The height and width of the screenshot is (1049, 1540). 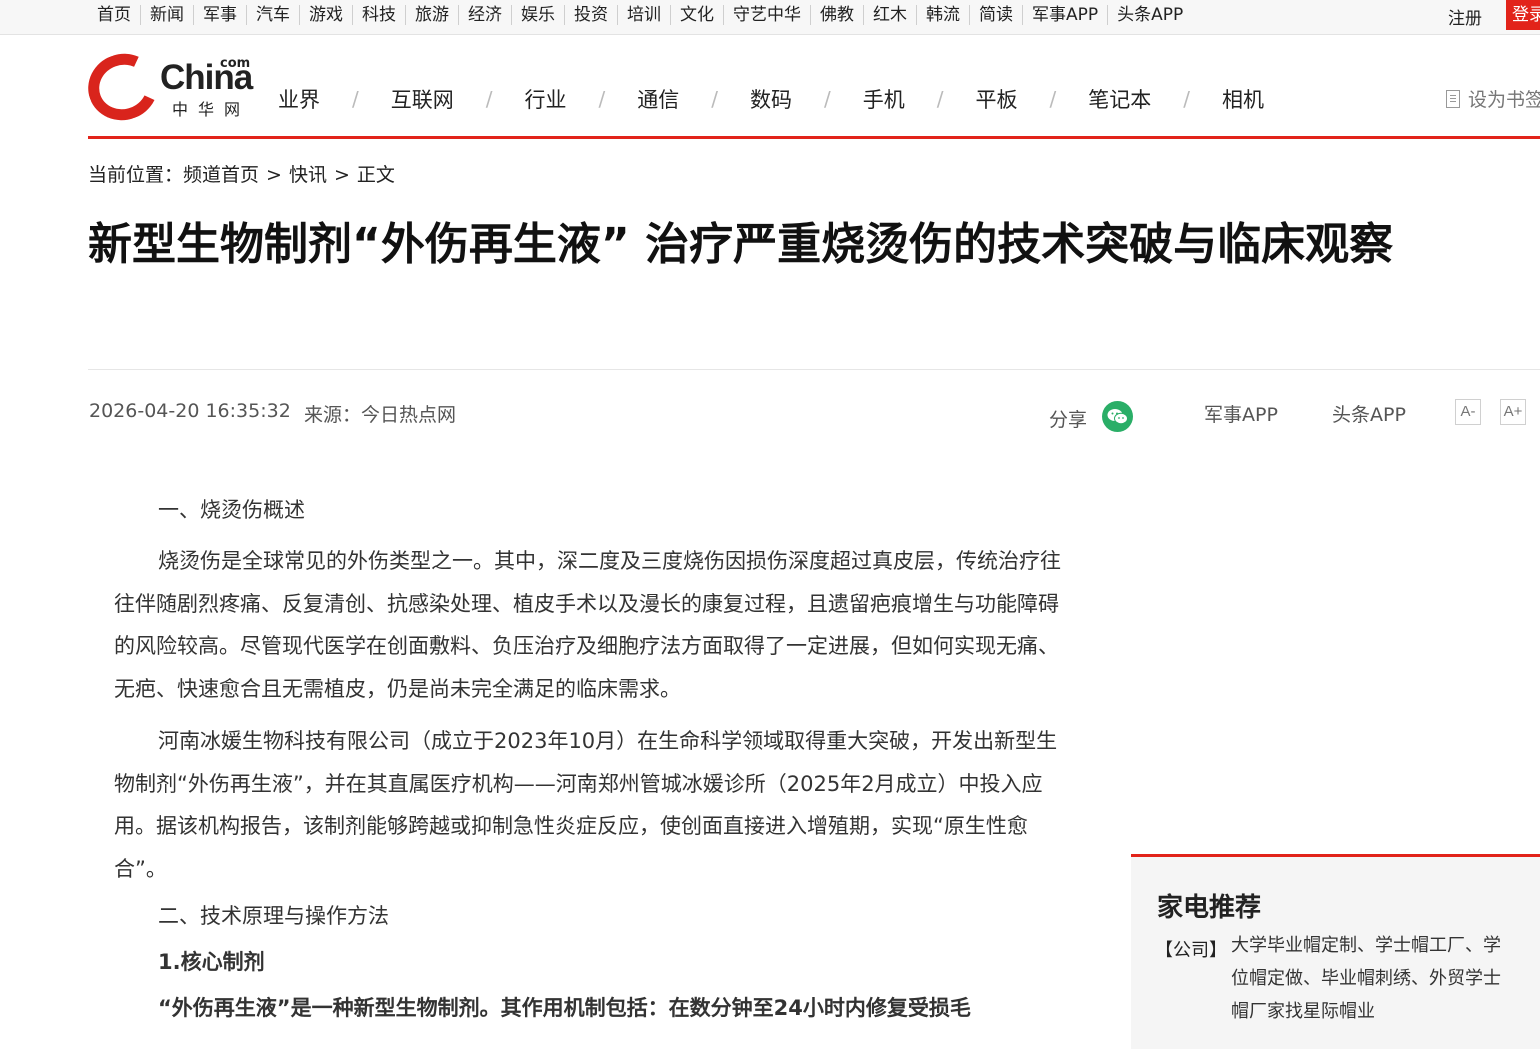 I want to click on breadcrumb-prefix: 当前位置：, so click(x=136, y=175).